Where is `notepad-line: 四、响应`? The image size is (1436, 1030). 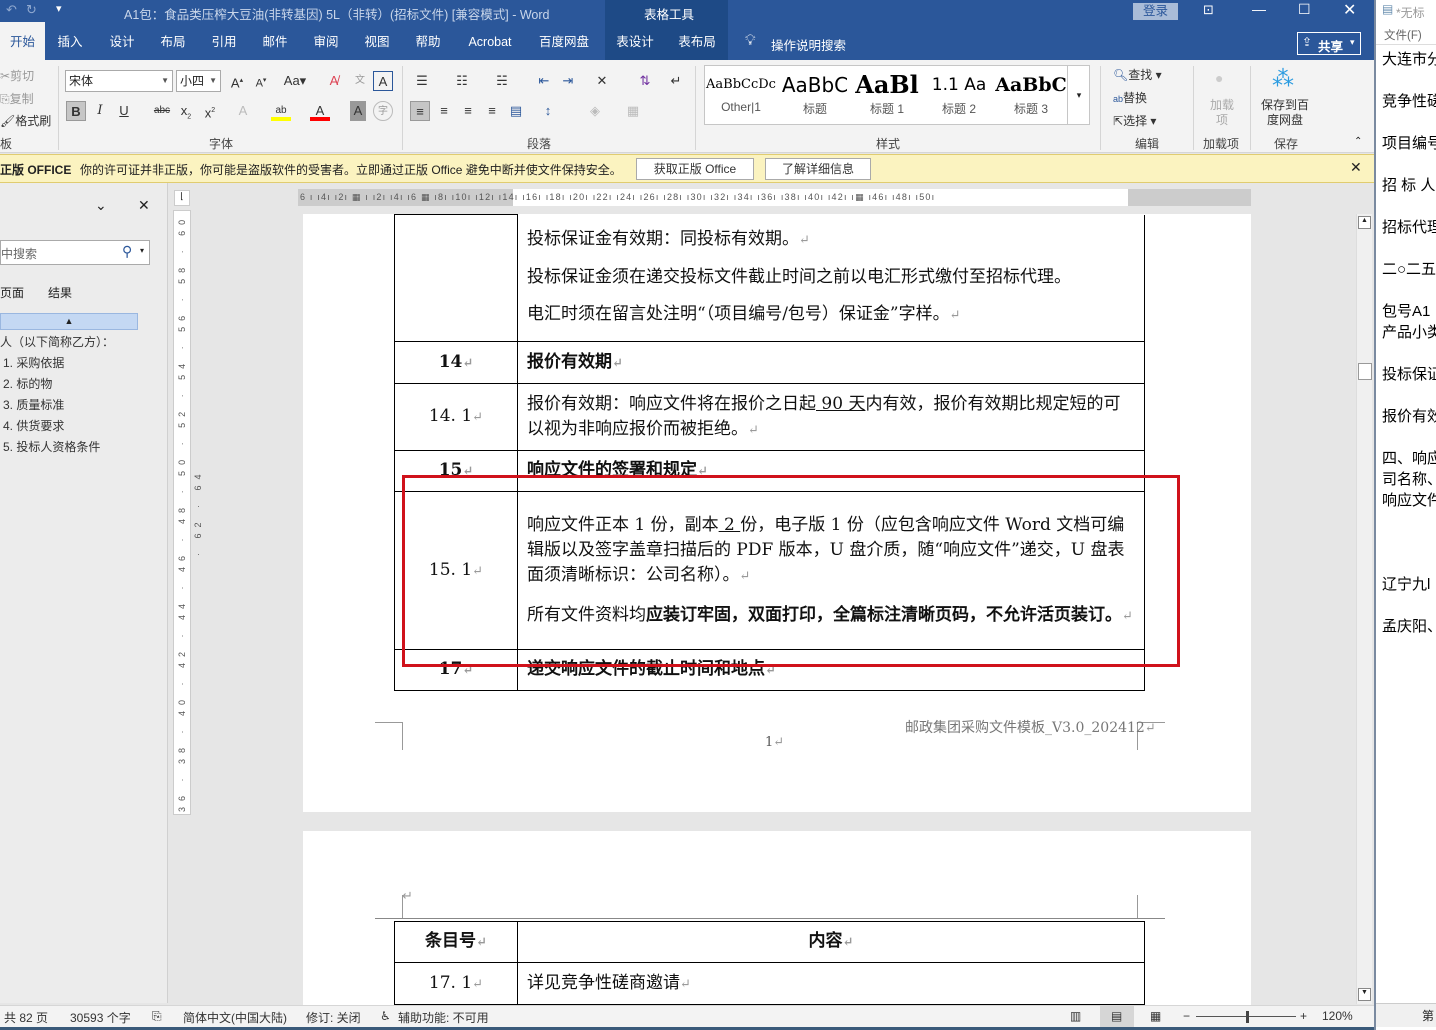 notepad-line: 四、响应 is located at coordinates (1409, 457).